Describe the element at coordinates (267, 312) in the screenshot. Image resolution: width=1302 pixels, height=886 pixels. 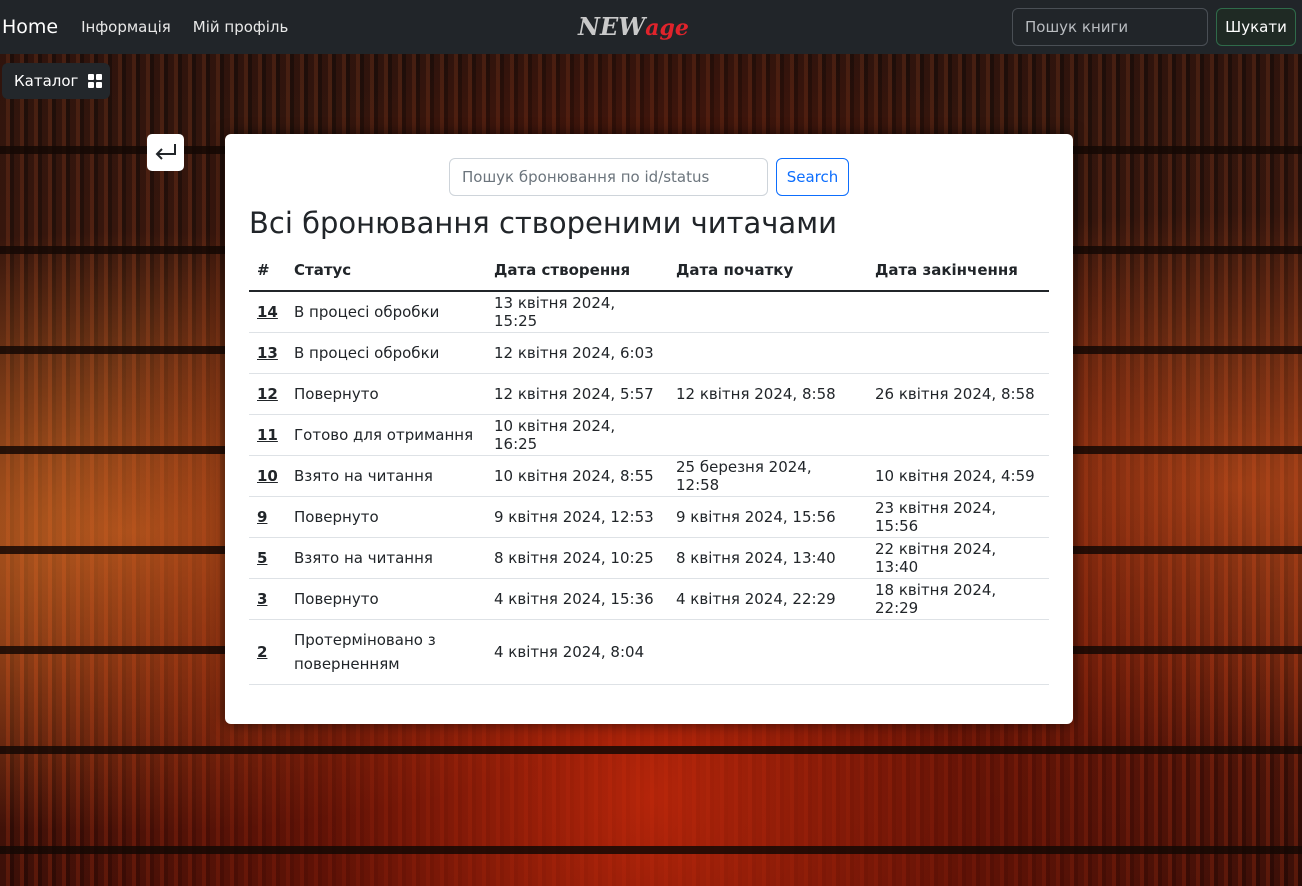
I see `reservation-id-link: 14` at that location.